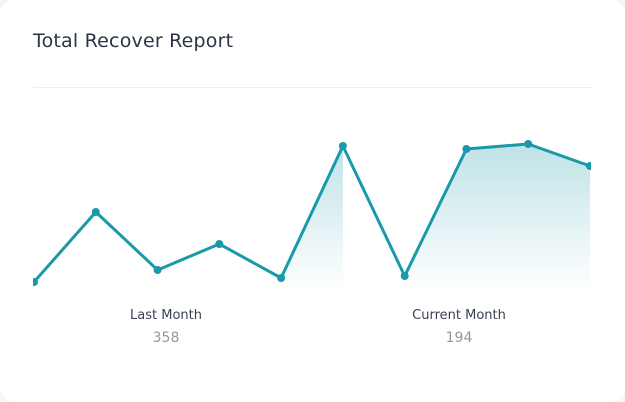 Image resolution: width=625 pixels, height=402 pixels. I want to click on current-month-value: 194, so click(459, 338).